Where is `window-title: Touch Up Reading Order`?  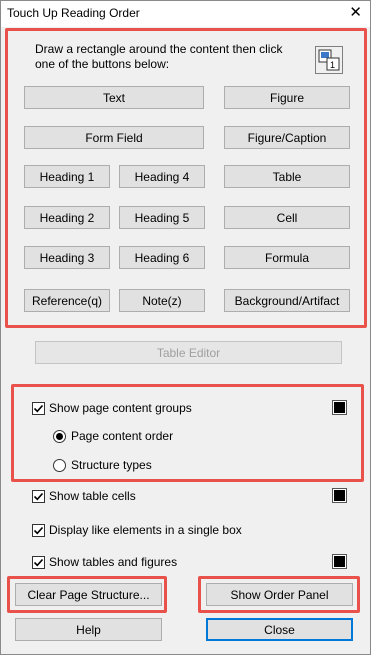 window-title: Touch Up Reading Order is located at coordinates (73, 13).